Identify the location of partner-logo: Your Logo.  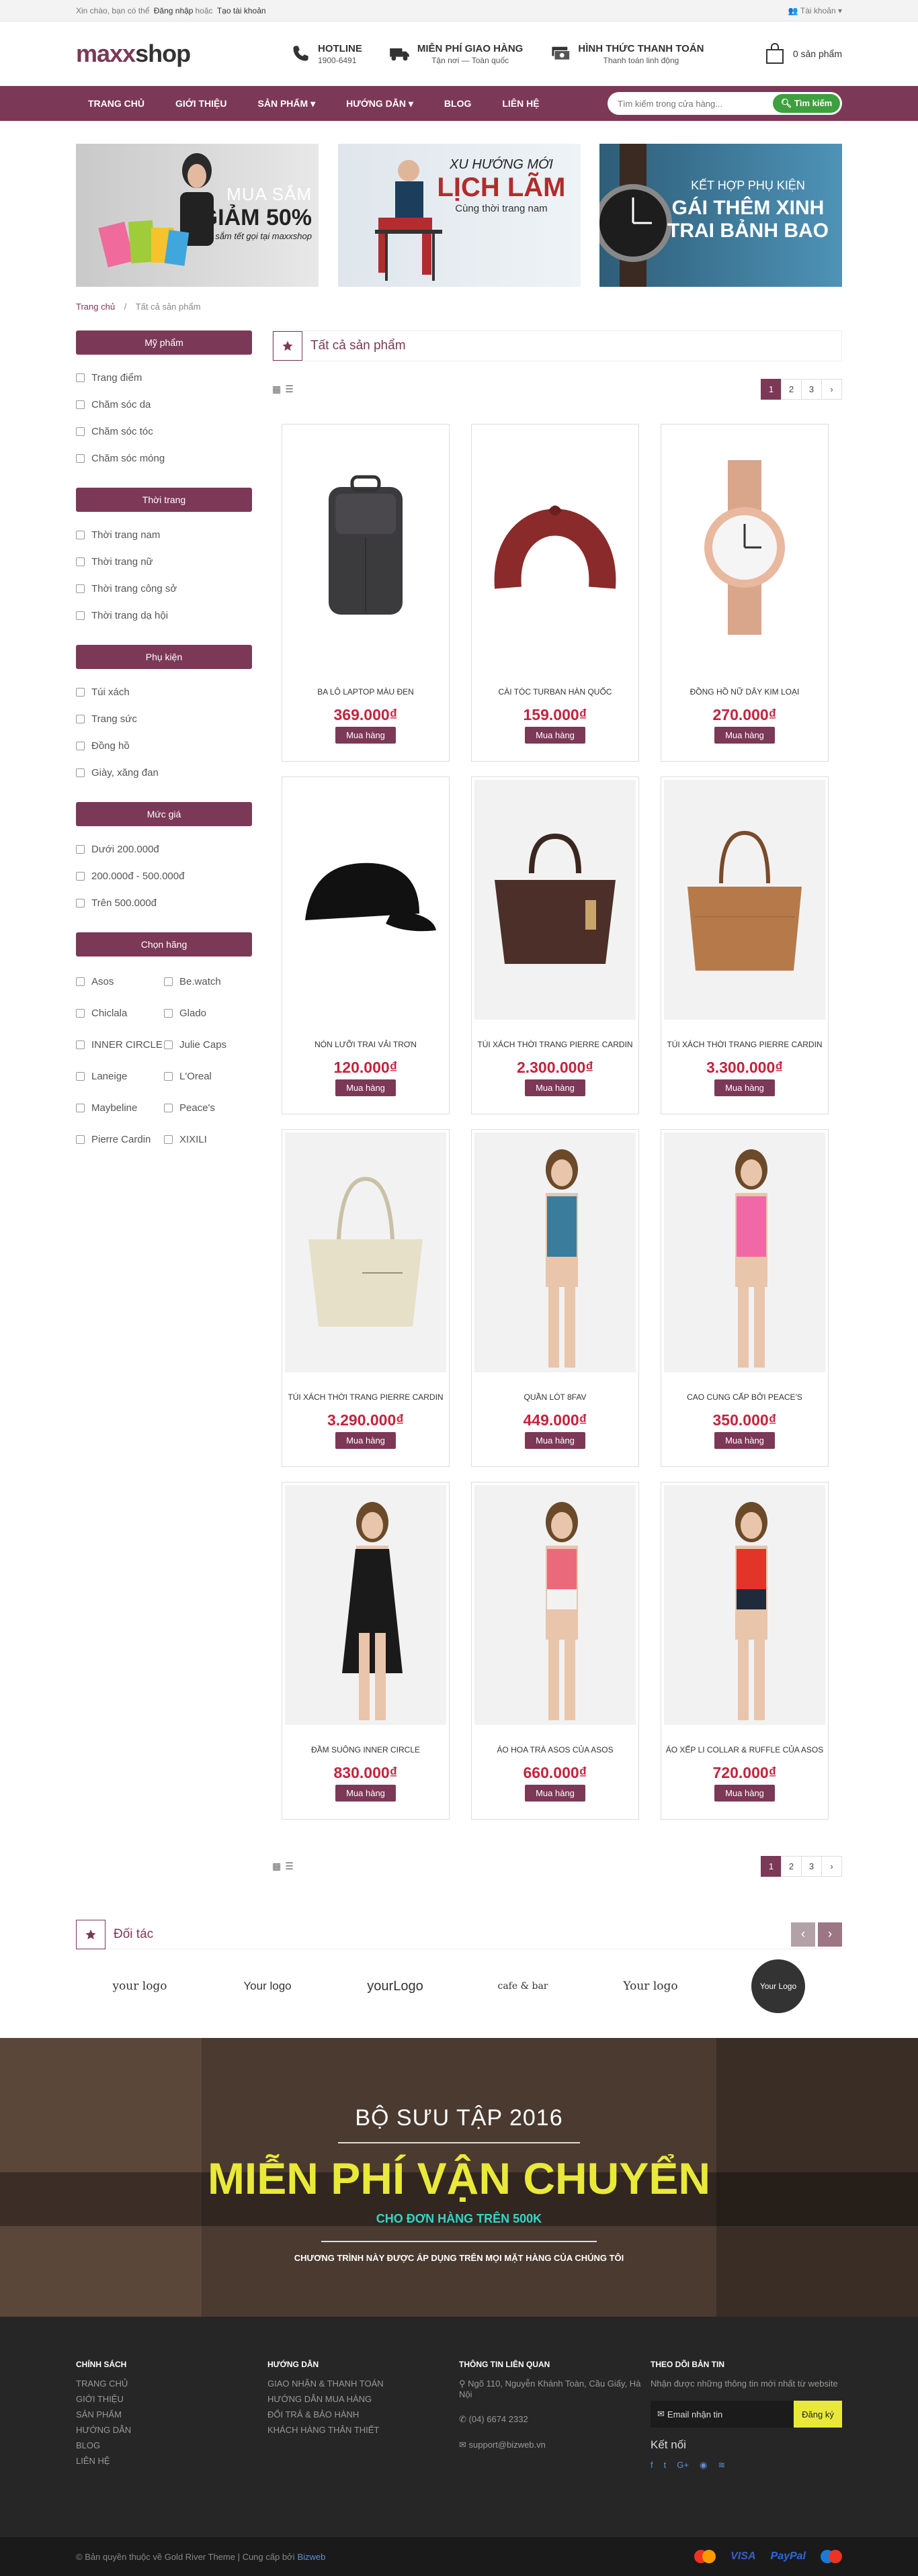
(778, 1986).